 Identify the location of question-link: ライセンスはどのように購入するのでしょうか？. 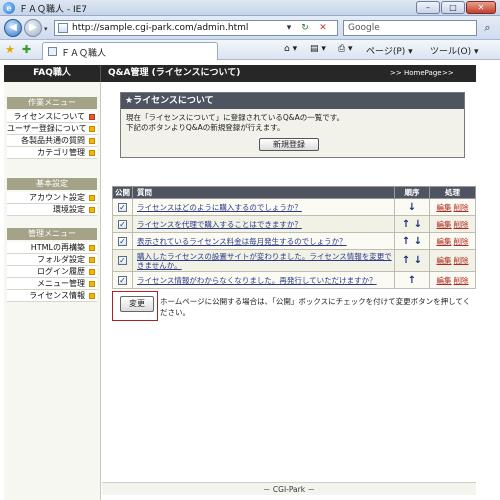
(219, 207).